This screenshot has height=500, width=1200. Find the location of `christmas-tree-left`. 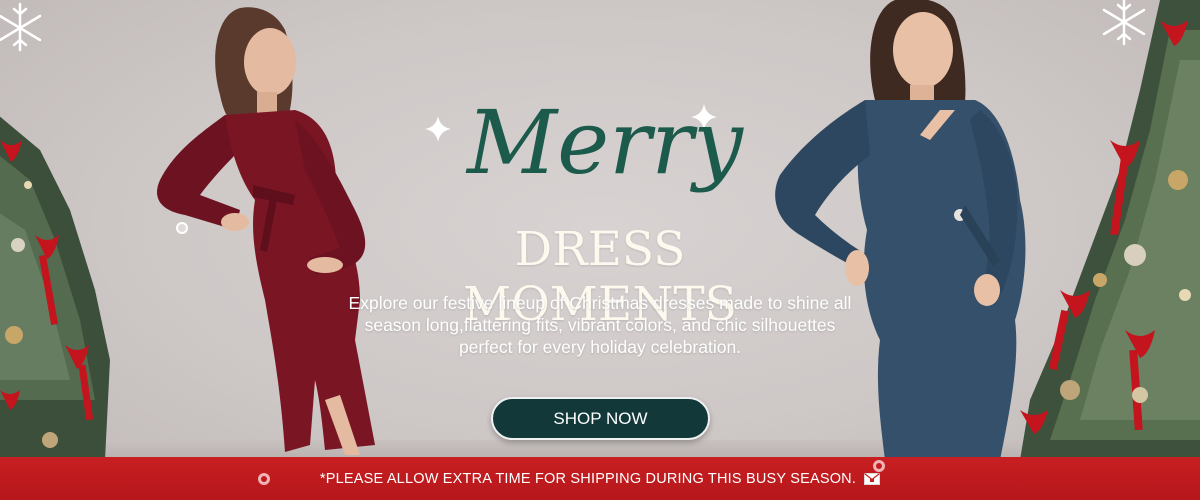

christmas-tree-left is located at coordinates (55, 288).